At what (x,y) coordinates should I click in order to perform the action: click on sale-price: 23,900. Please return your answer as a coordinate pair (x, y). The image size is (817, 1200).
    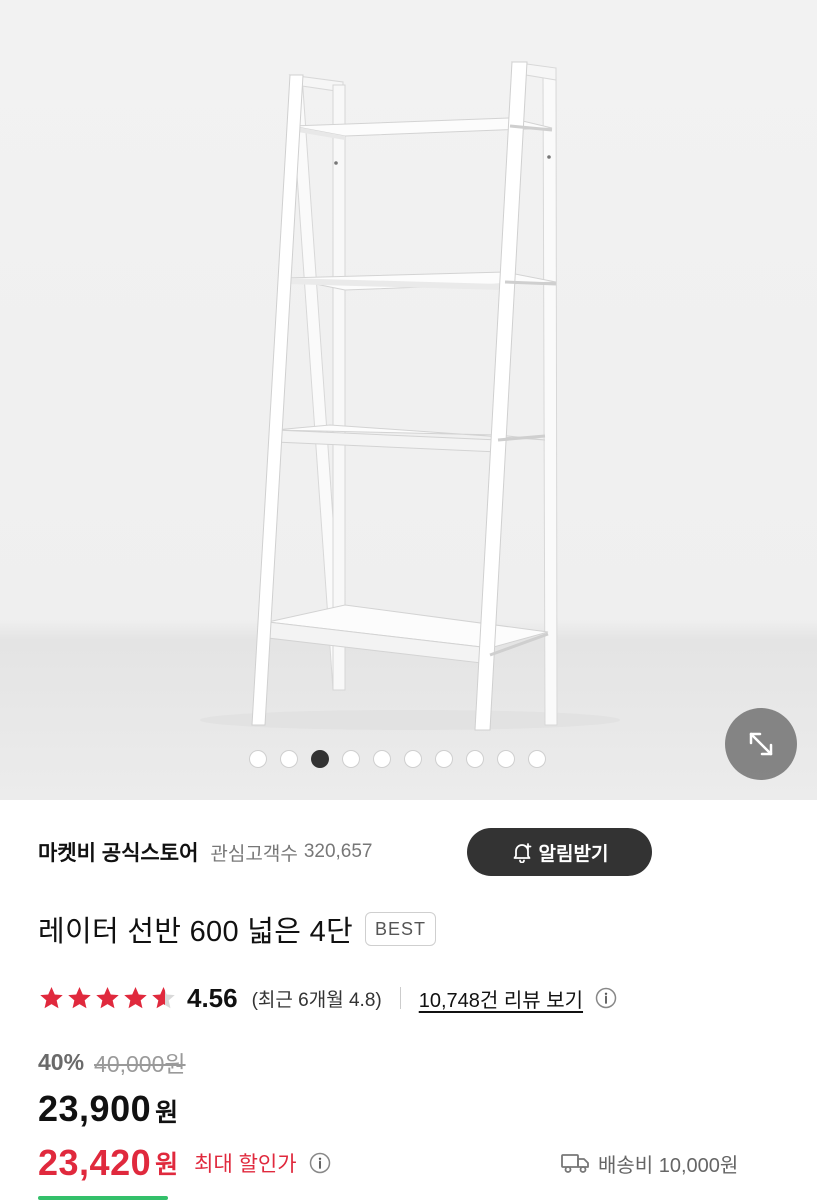
    Looking at the image, I should click on (95, 1108).